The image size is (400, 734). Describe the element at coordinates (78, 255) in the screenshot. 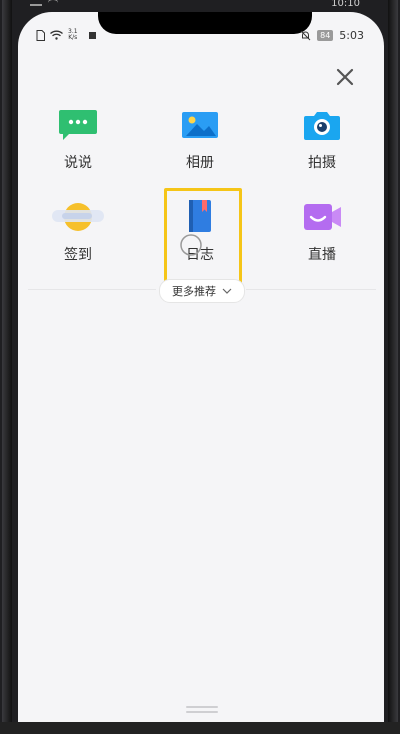

I see `grid-item-label: 签到` at that location.